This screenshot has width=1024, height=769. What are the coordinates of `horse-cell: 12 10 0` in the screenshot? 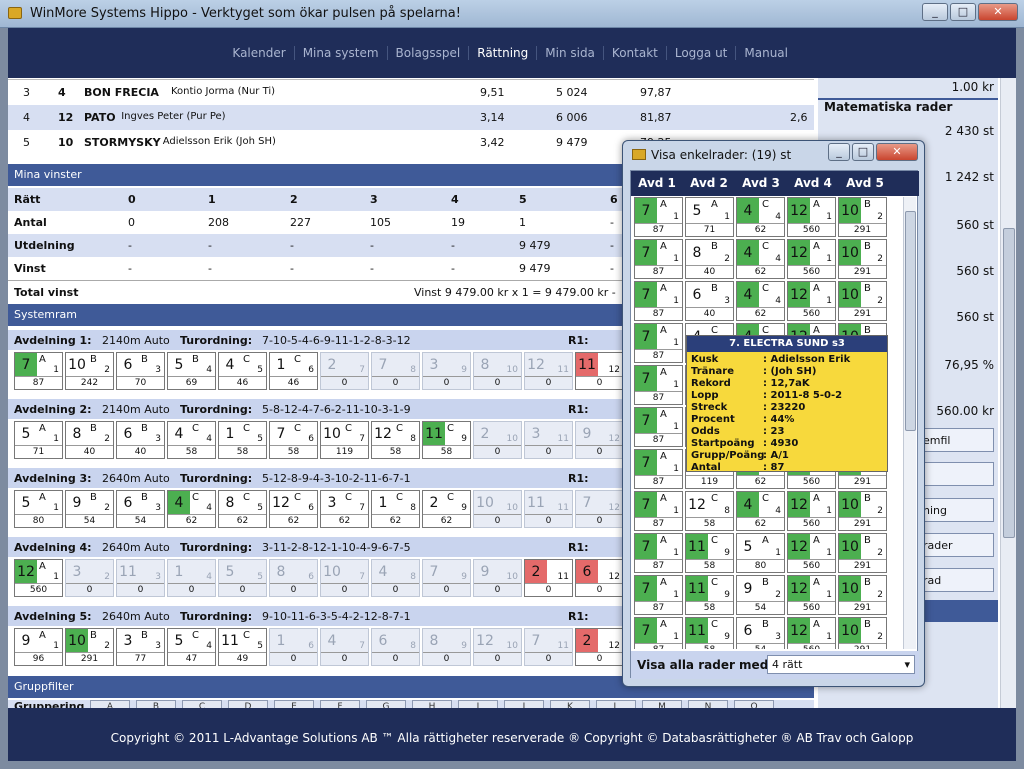 It's located at (497, 647).